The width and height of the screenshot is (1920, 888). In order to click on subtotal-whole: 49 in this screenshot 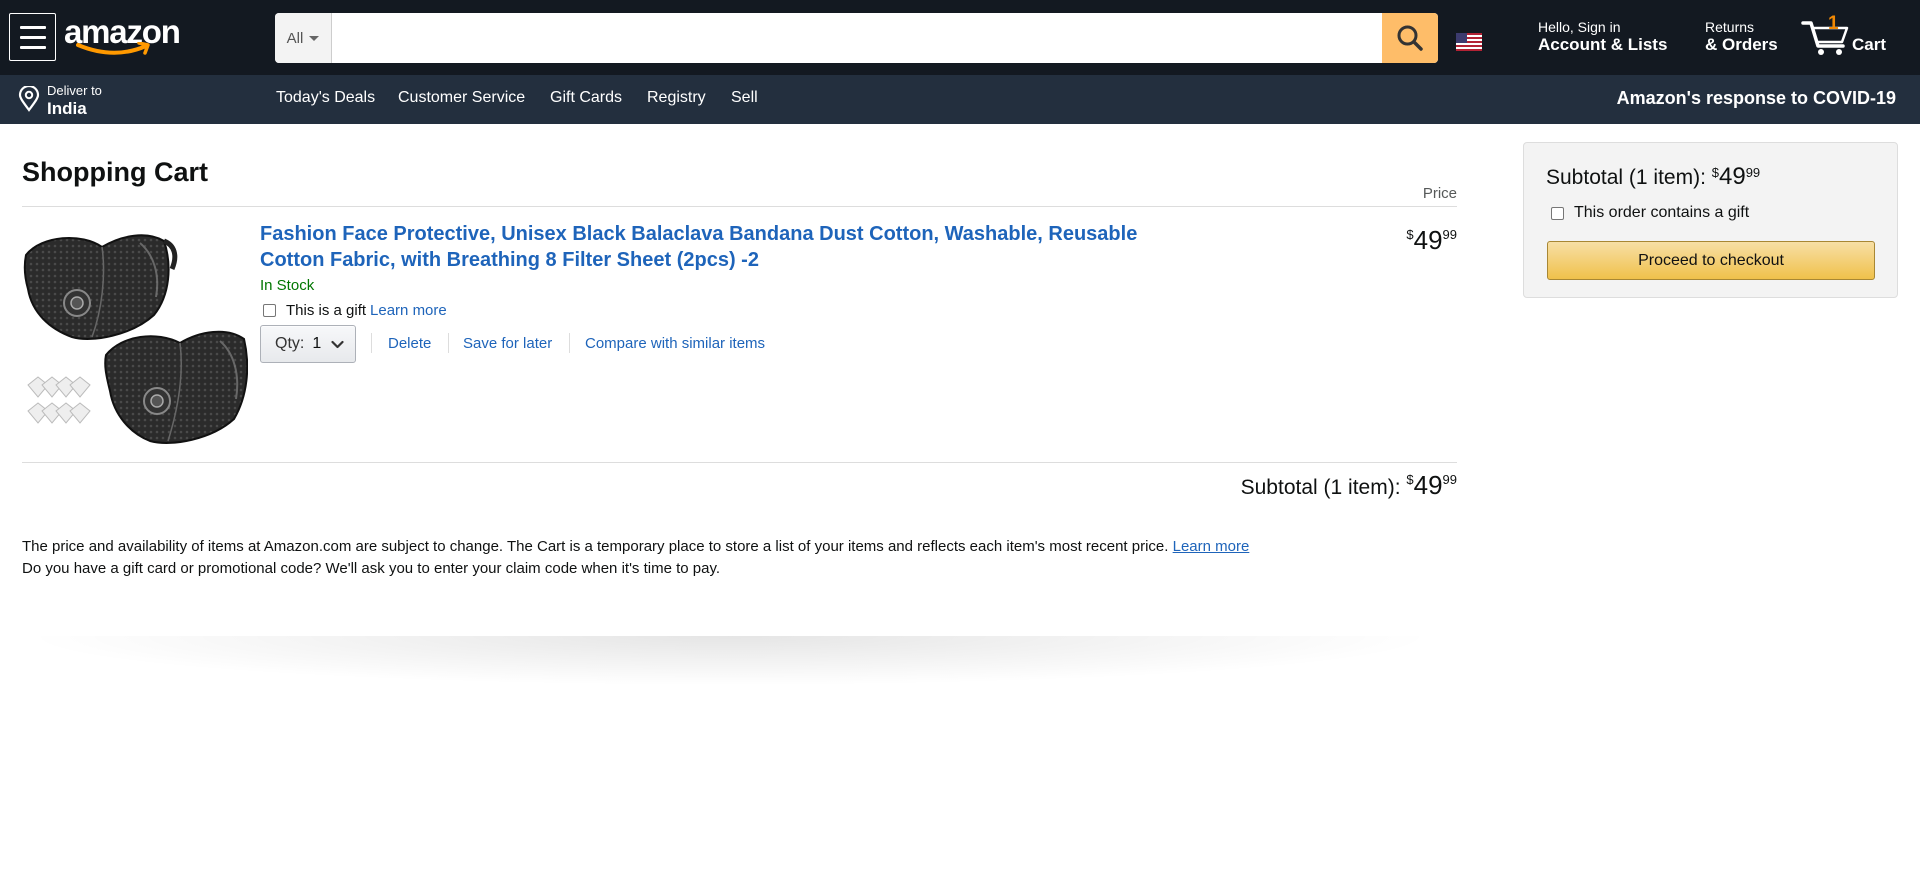, I will do `click(1428, 485)`.